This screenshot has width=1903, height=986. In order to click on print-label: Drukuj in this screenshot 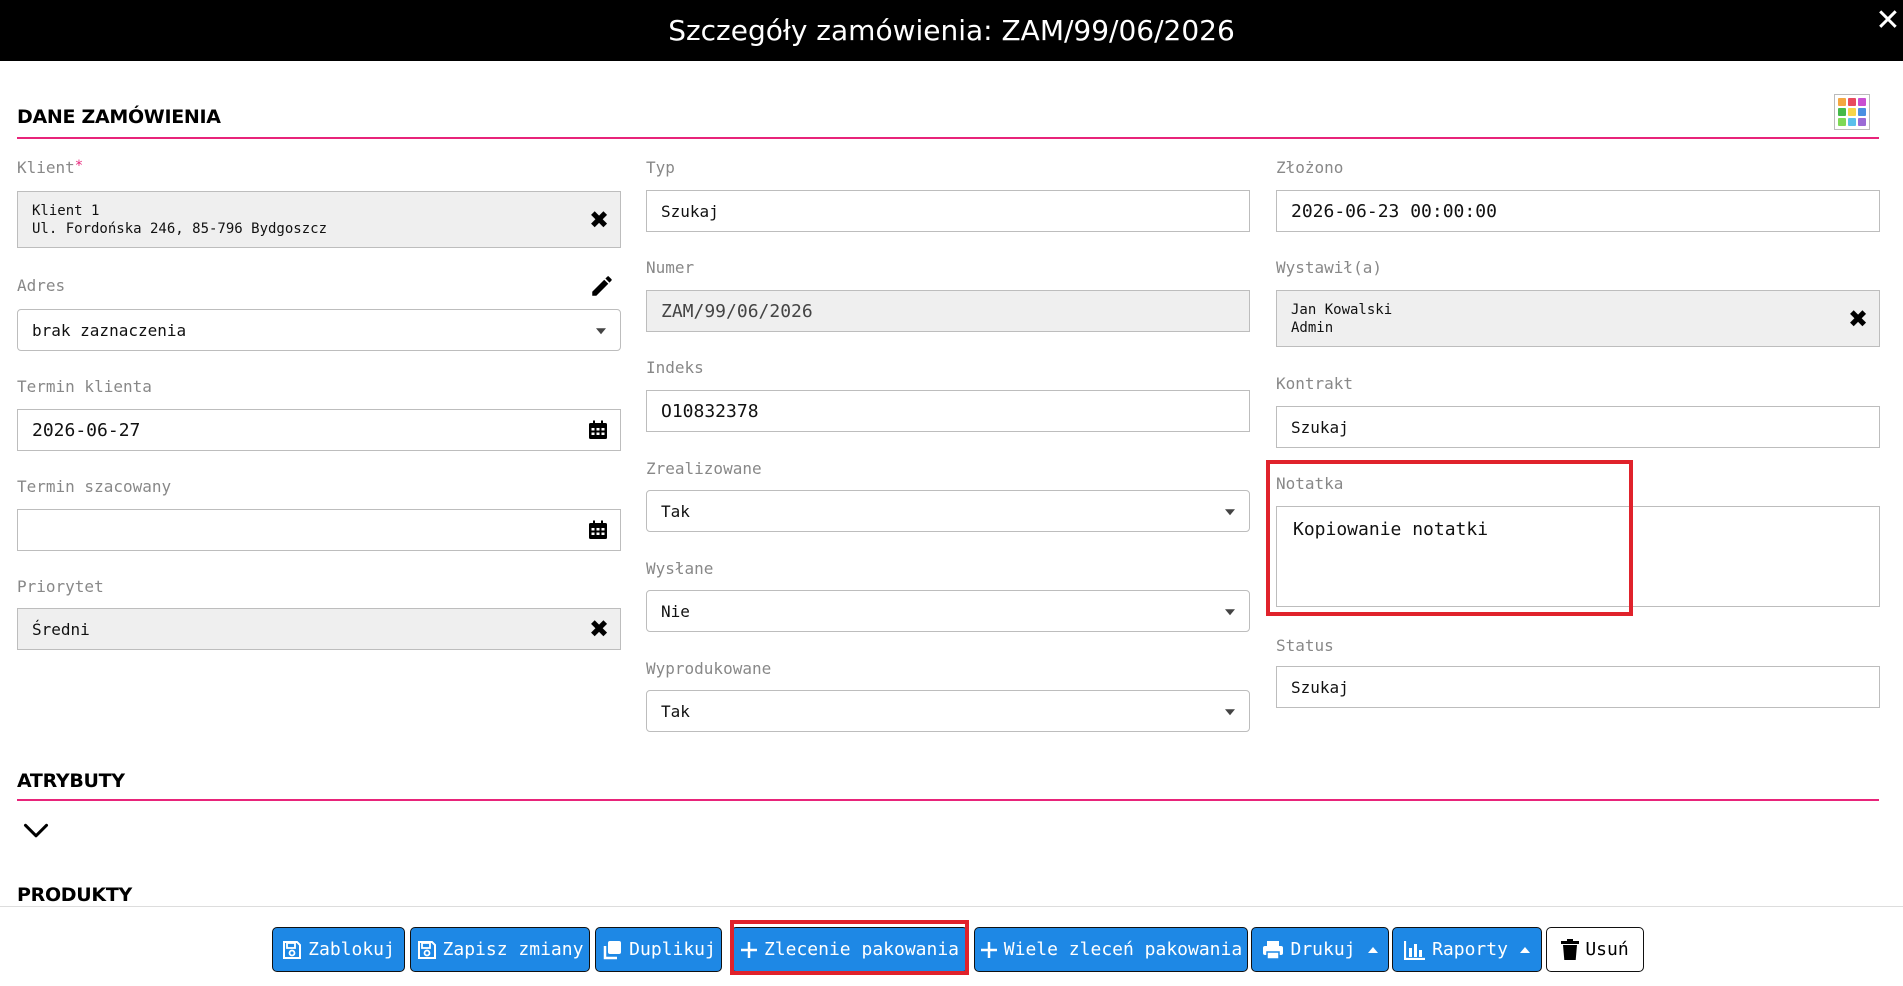, I will do `click(1323, 949)`.